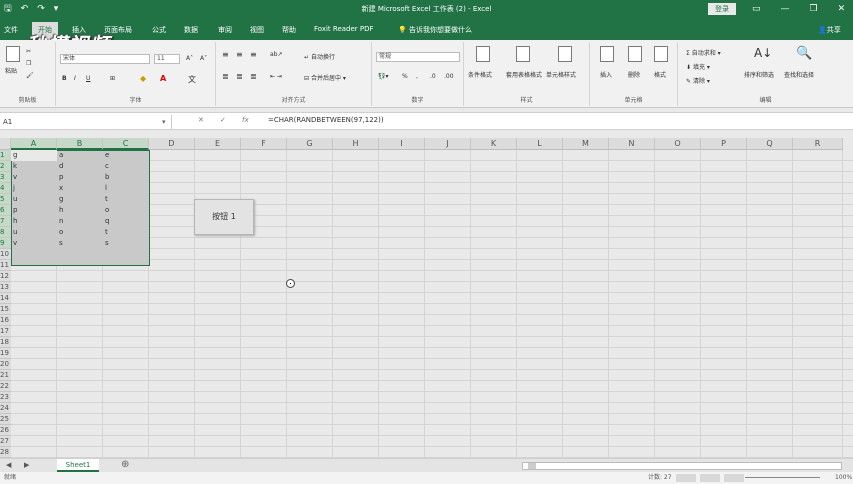 The image size is (853, 484). What do you see at coordinates (223, 120) in the screenshot?
I see `confirm-icon: ✓` at bounding box center [223, 120].